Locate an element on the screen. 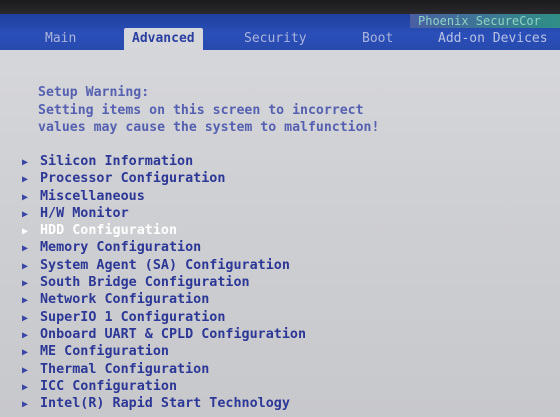 This screenshot has height=417, width=560. menu-item-onboard-uart-cpld-configuration: ▶ Onboard UART & CPLD Configuration is located at coordinates (164, 334).